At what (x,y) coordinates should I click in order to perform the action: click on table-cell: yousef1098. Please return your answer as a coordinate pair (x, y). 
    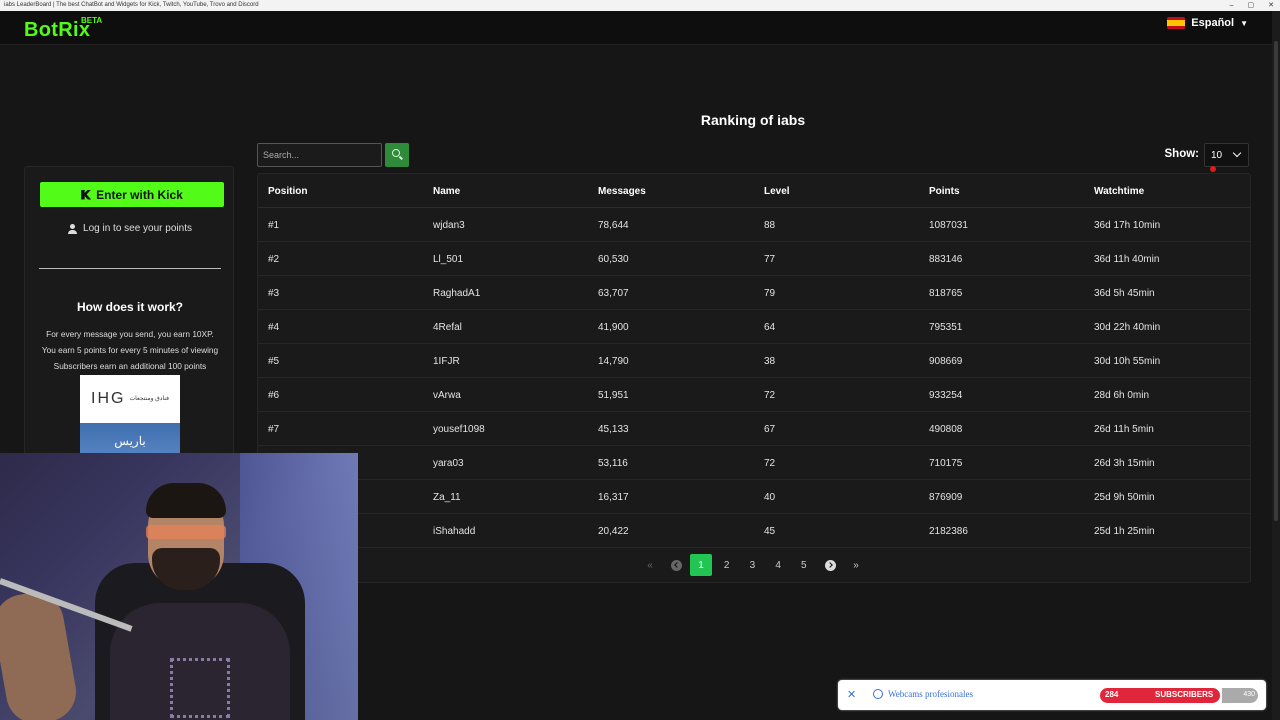
    Looking at the image, I should click on (459, 429).